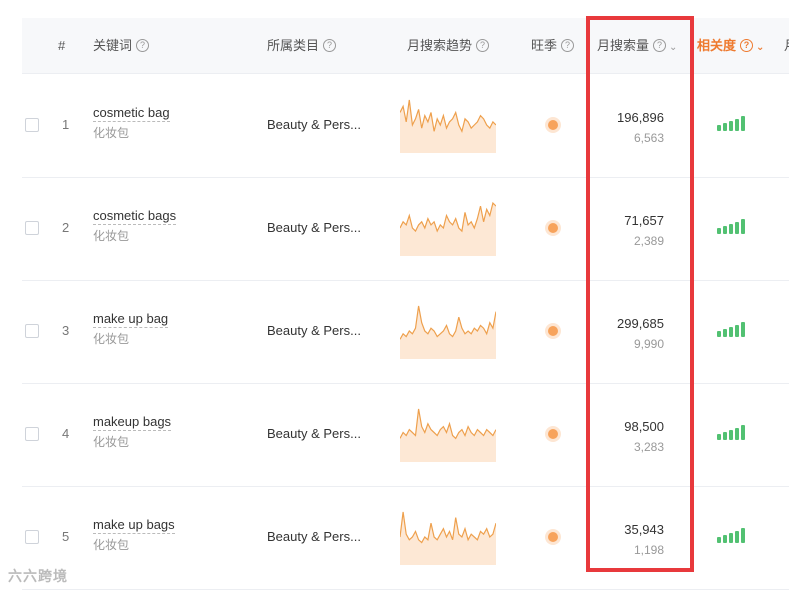 The width and height of the screenshot is (789, 592). I want to click on header-more: 月, so click(786, 45).